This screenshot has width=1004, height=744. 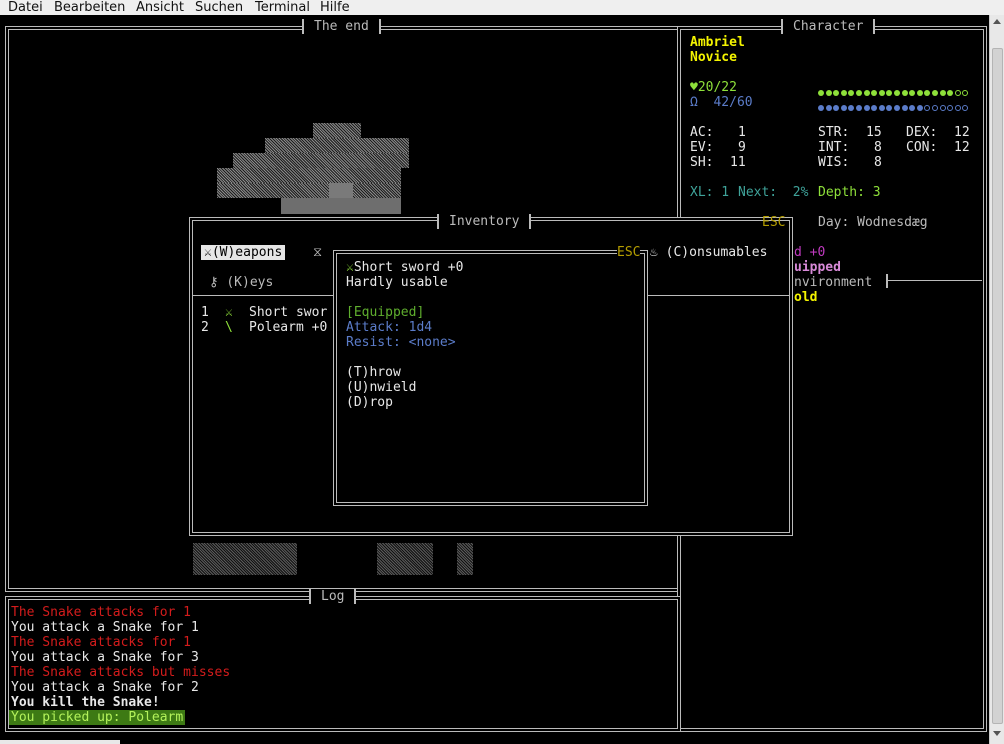 I want to click on polearm-icon: \, so click(x=229, y=327).